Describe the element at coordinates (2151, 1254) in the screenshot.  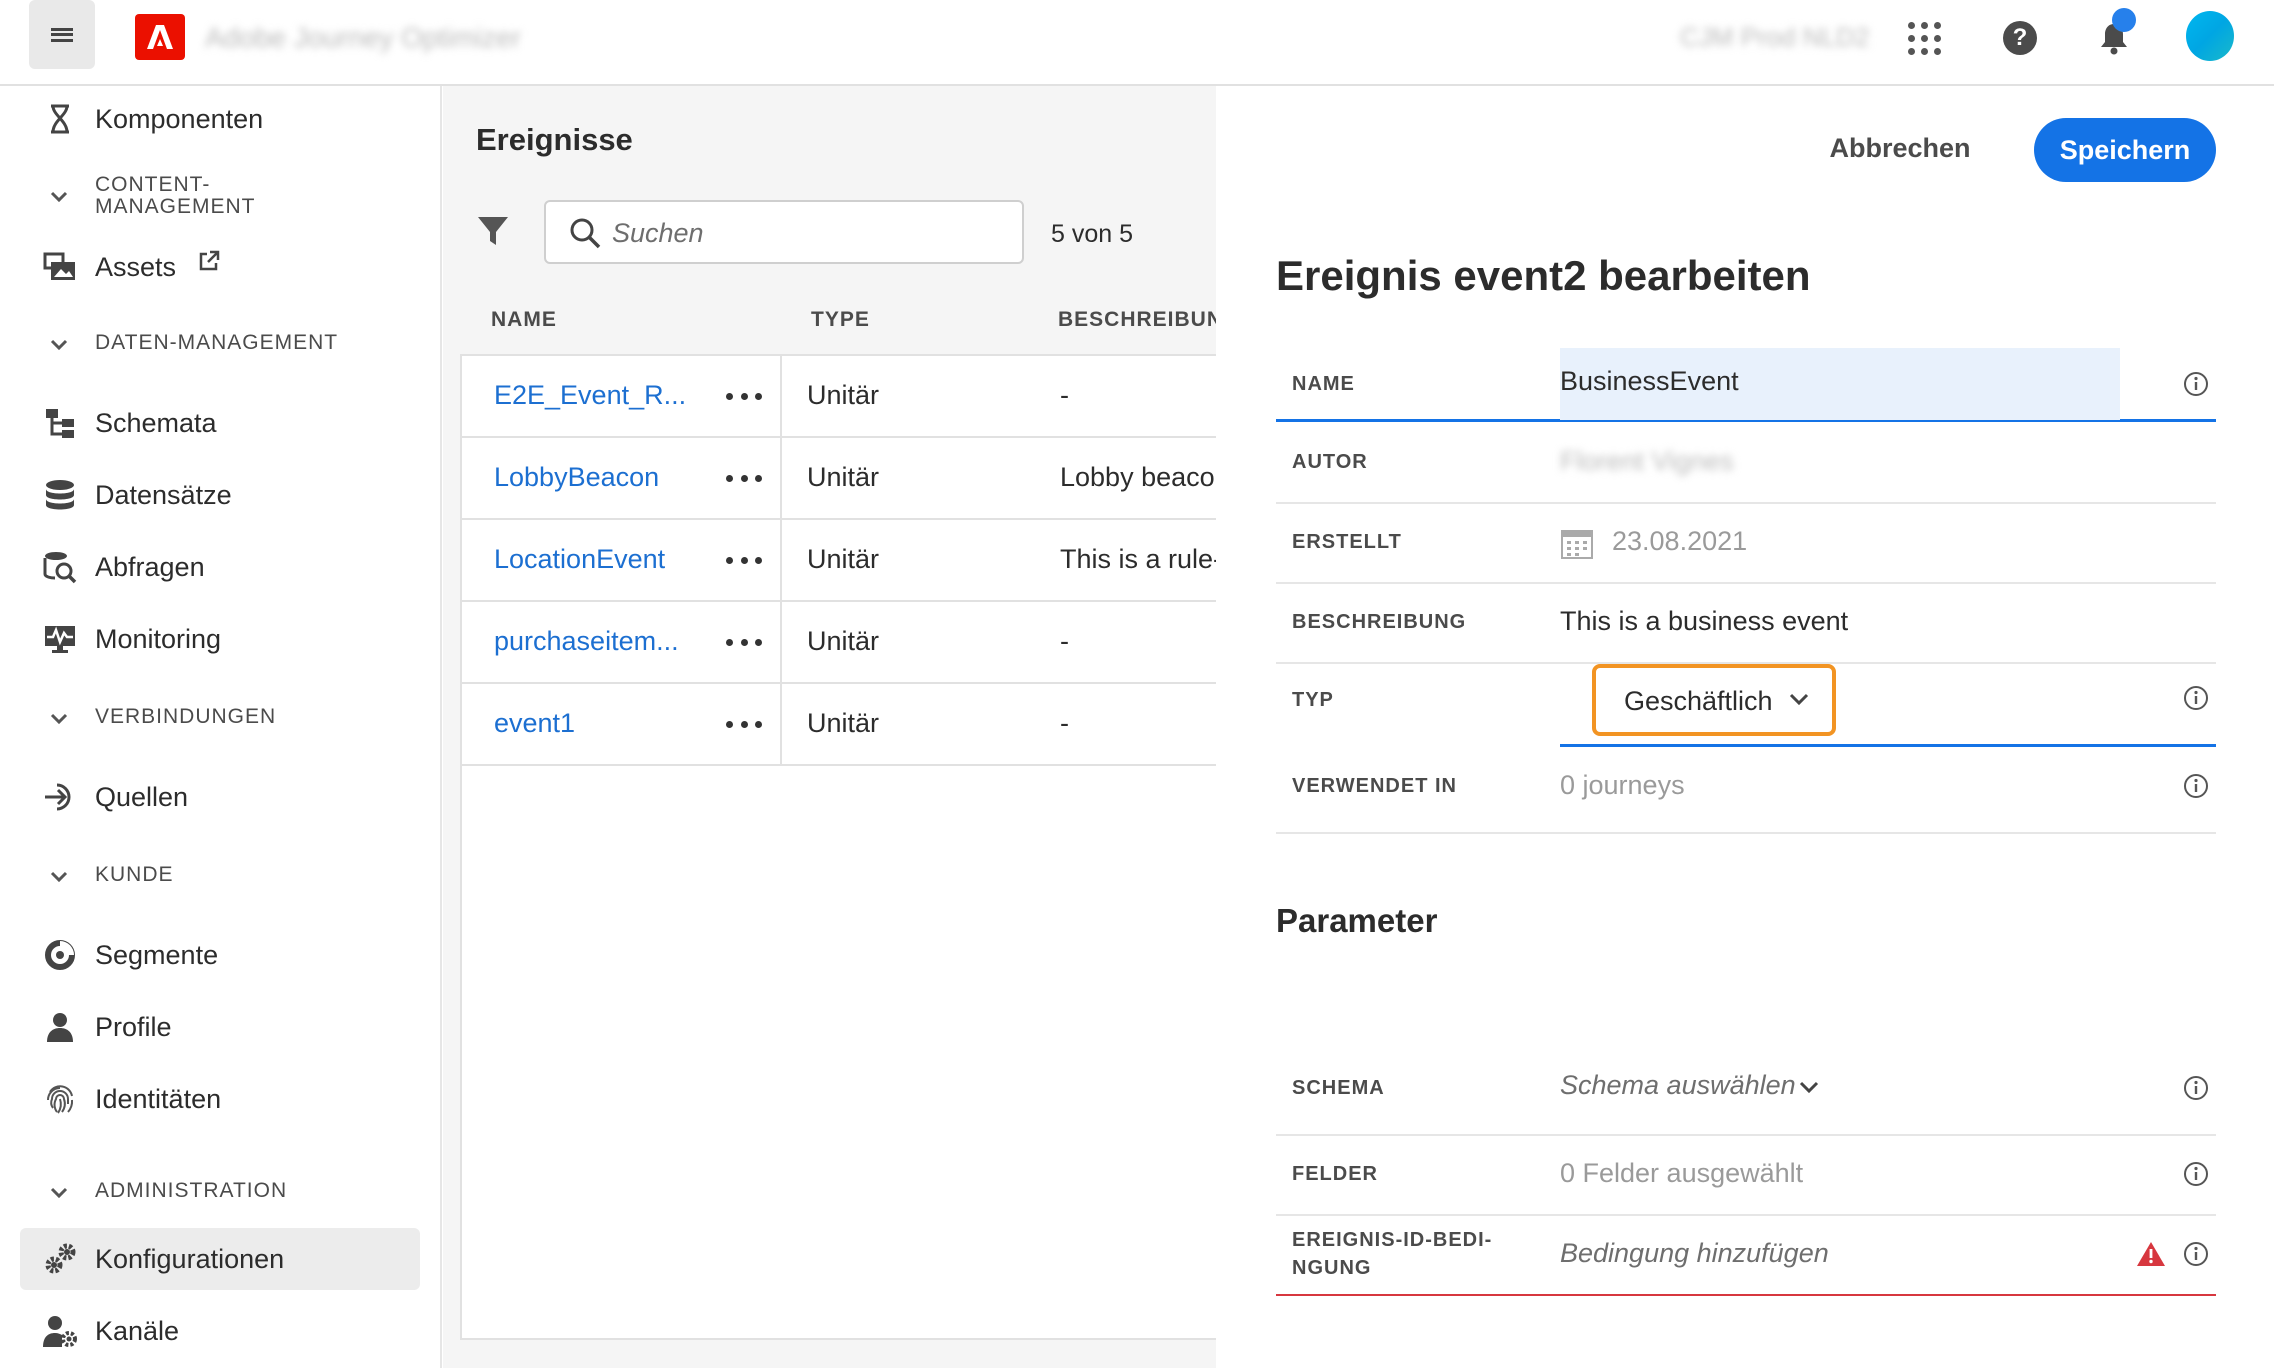
I see `alert-icon` at that location.